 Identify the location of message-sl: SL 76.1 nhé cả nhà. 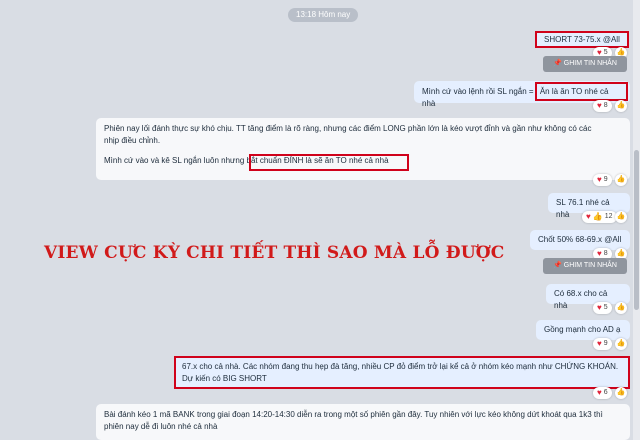
(589, 206).